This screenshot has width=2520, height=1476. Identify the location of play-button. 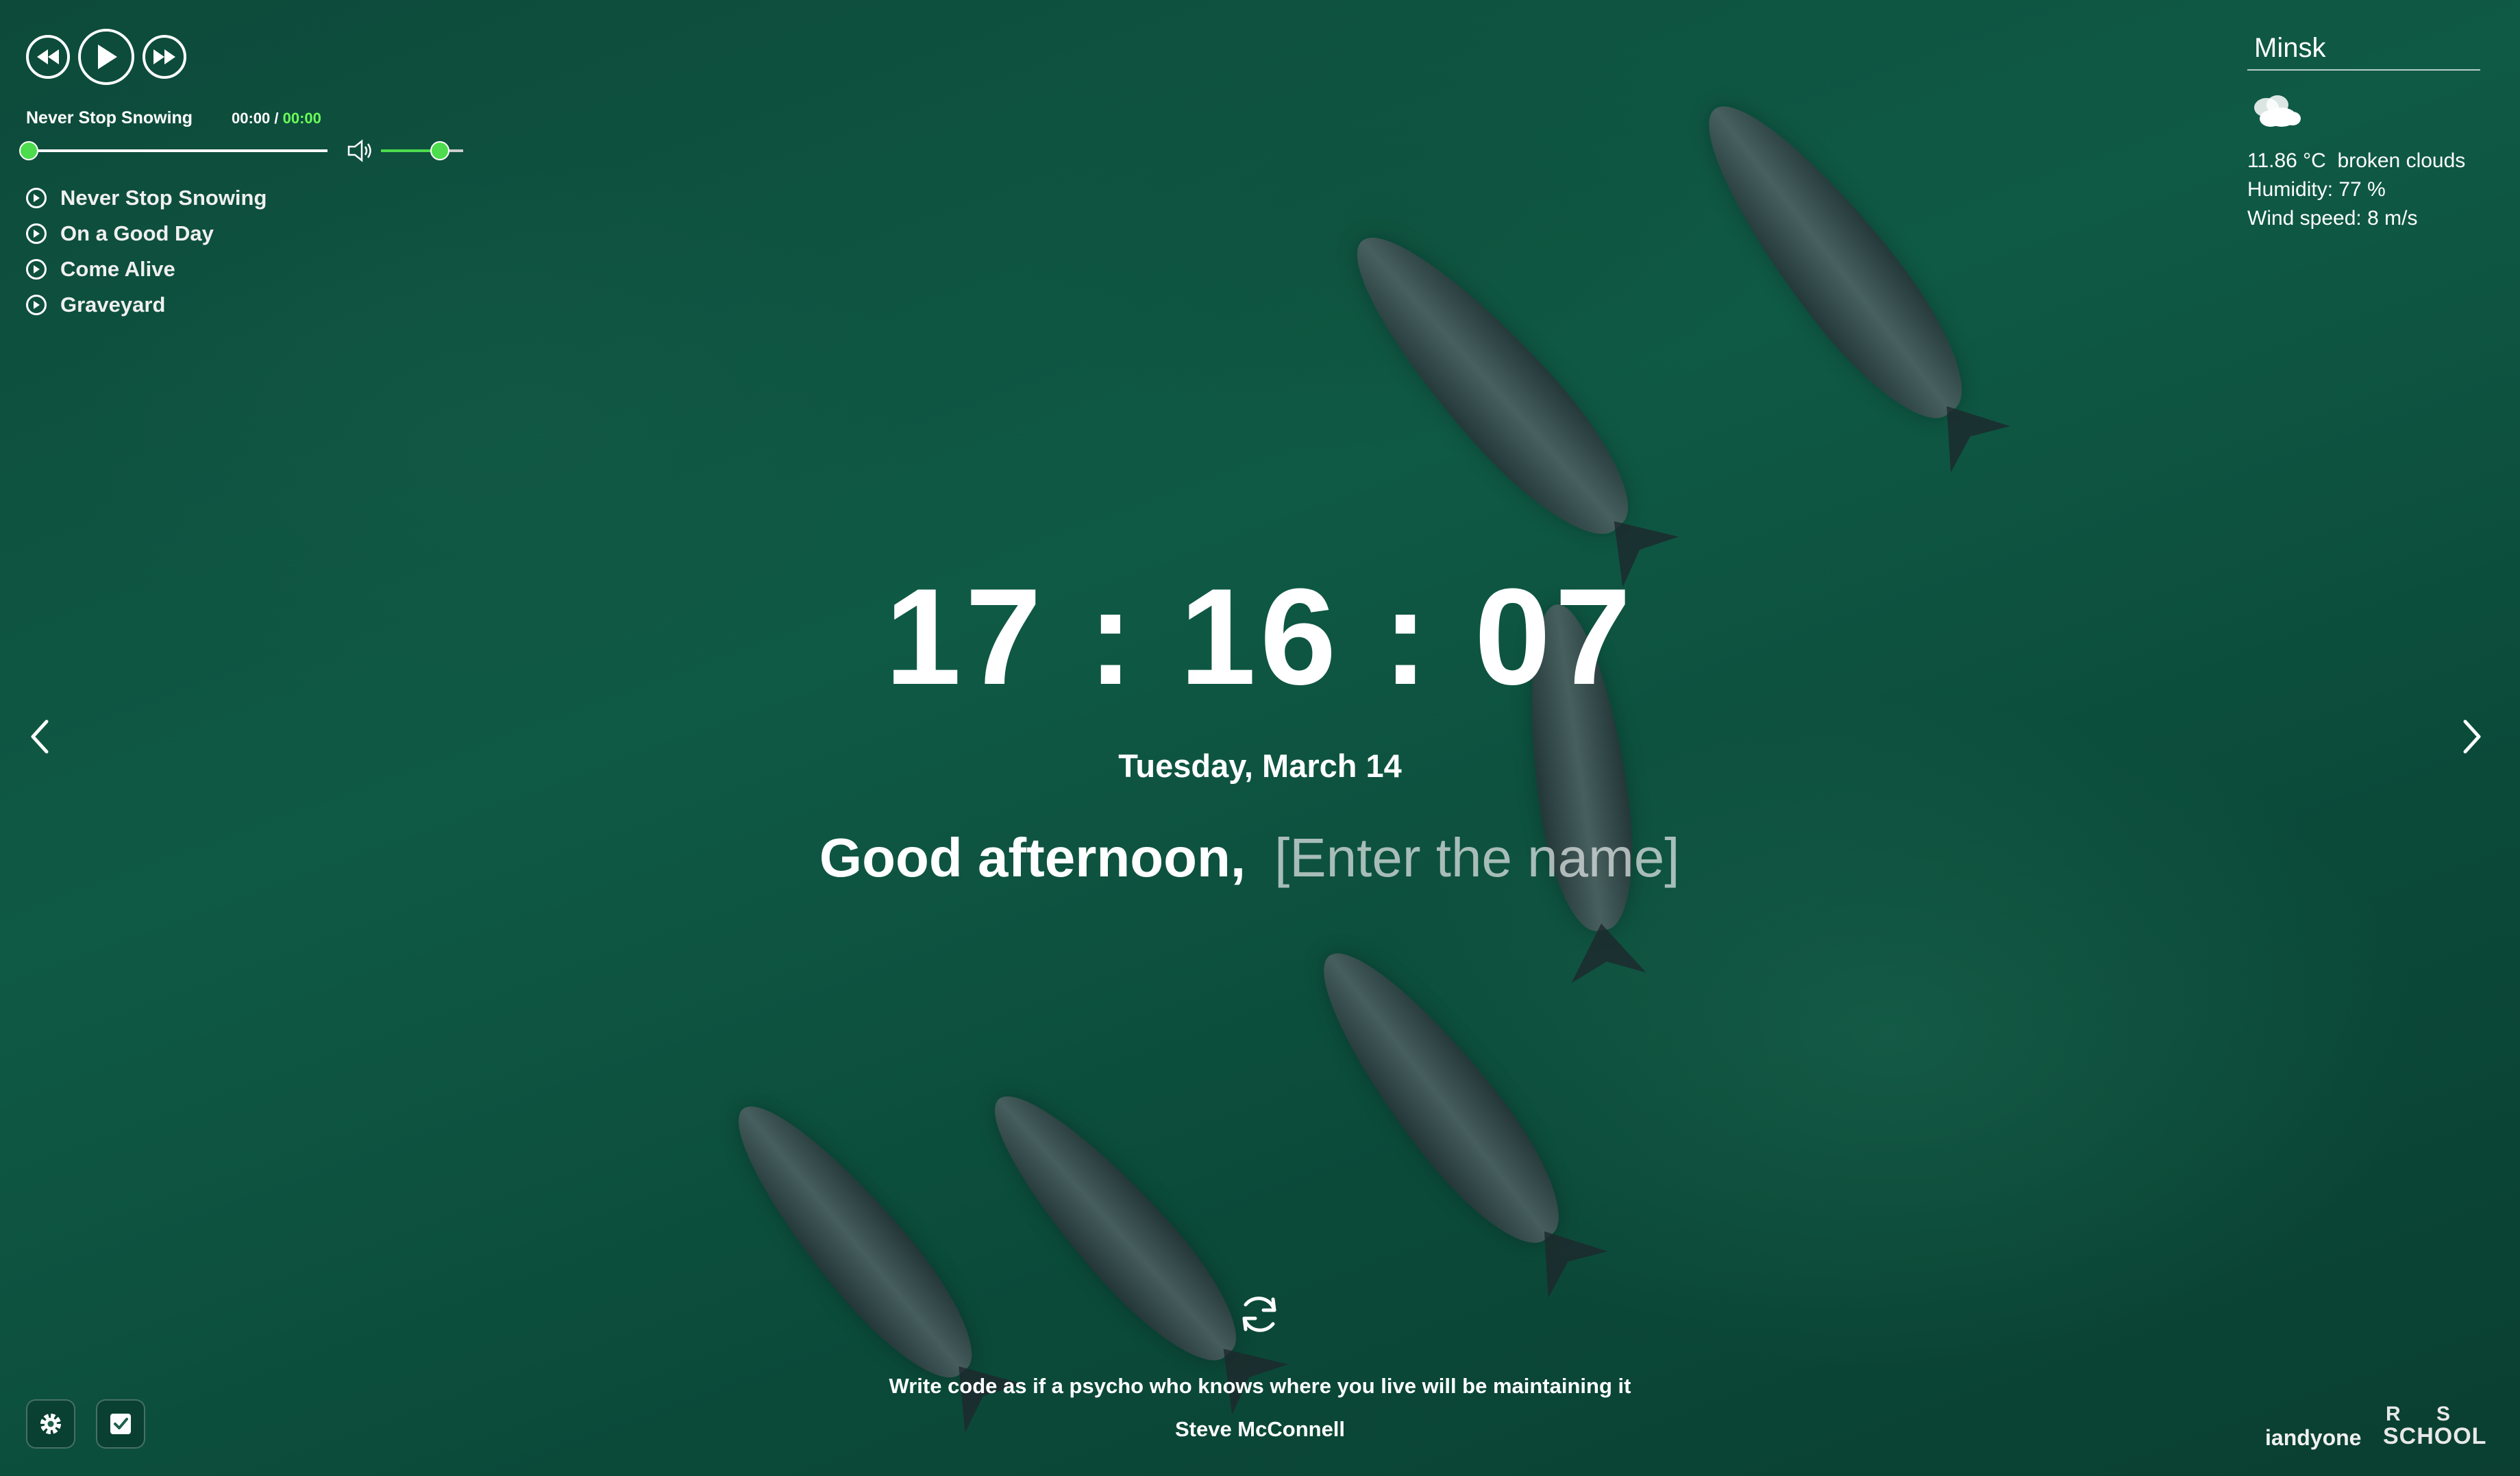
(106, 57).